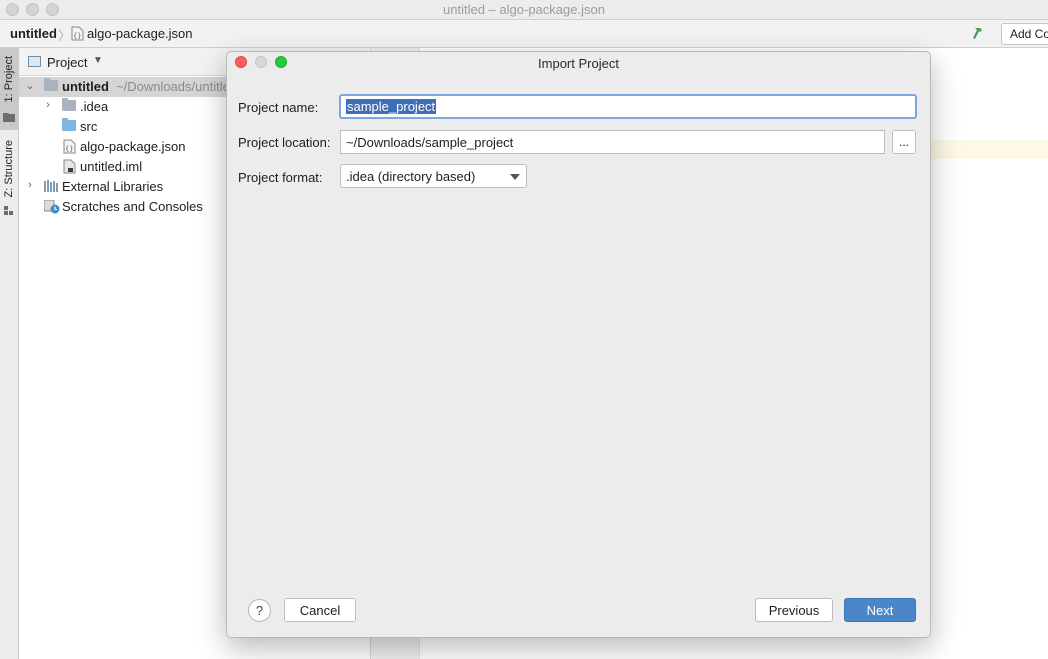 The height and width of the screenshot is (659, 1048). What do you see at coordinates (133, 146) in the screenshot?
I see `tree-item-label: algo-package.json` at bounding box center [133, 146].